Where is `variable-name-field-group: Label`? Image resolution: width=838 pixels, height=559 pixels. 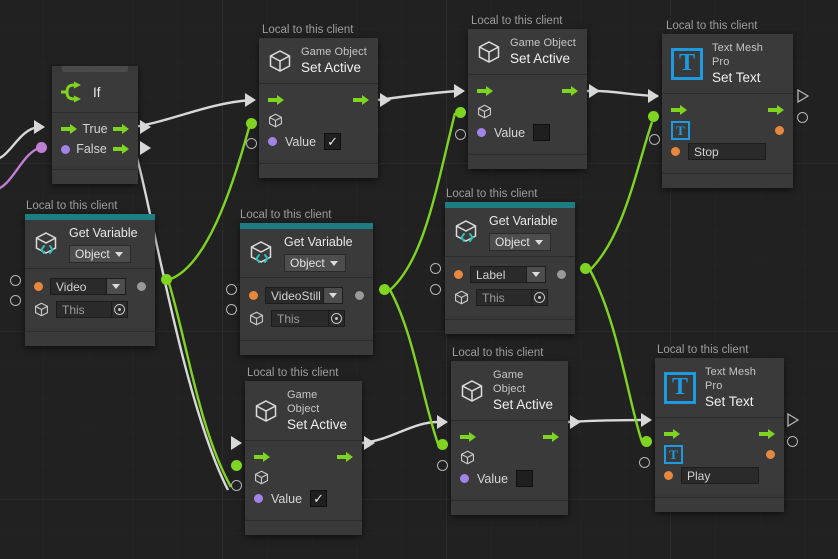 variable-name-field-group: Label is located at coordinates (508, 274).